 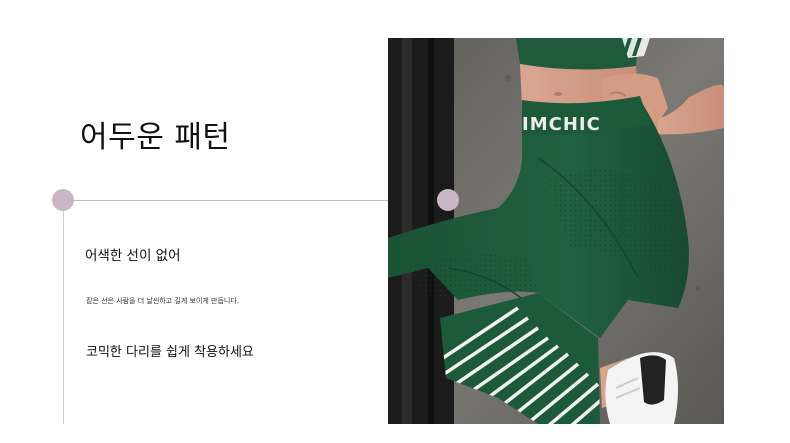 I want to click on left-accent-dot, so click(x=63, y=200).